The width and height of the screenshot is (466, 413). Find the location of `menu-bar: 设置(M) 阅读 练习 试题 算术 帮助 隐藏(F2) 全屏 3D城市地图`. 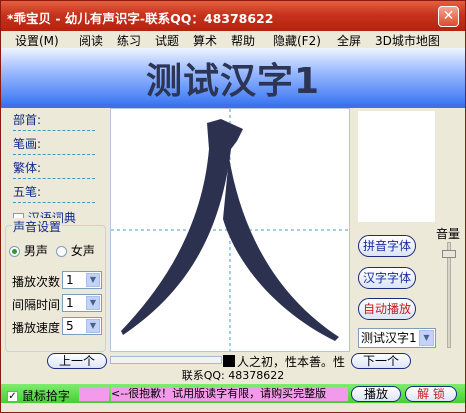

menu-bar: 设置(M) 阅读 练习 试题 算术 帮助 隐藏(F2) 全屏 3D城市地图 is located at coordinates (233, 39).